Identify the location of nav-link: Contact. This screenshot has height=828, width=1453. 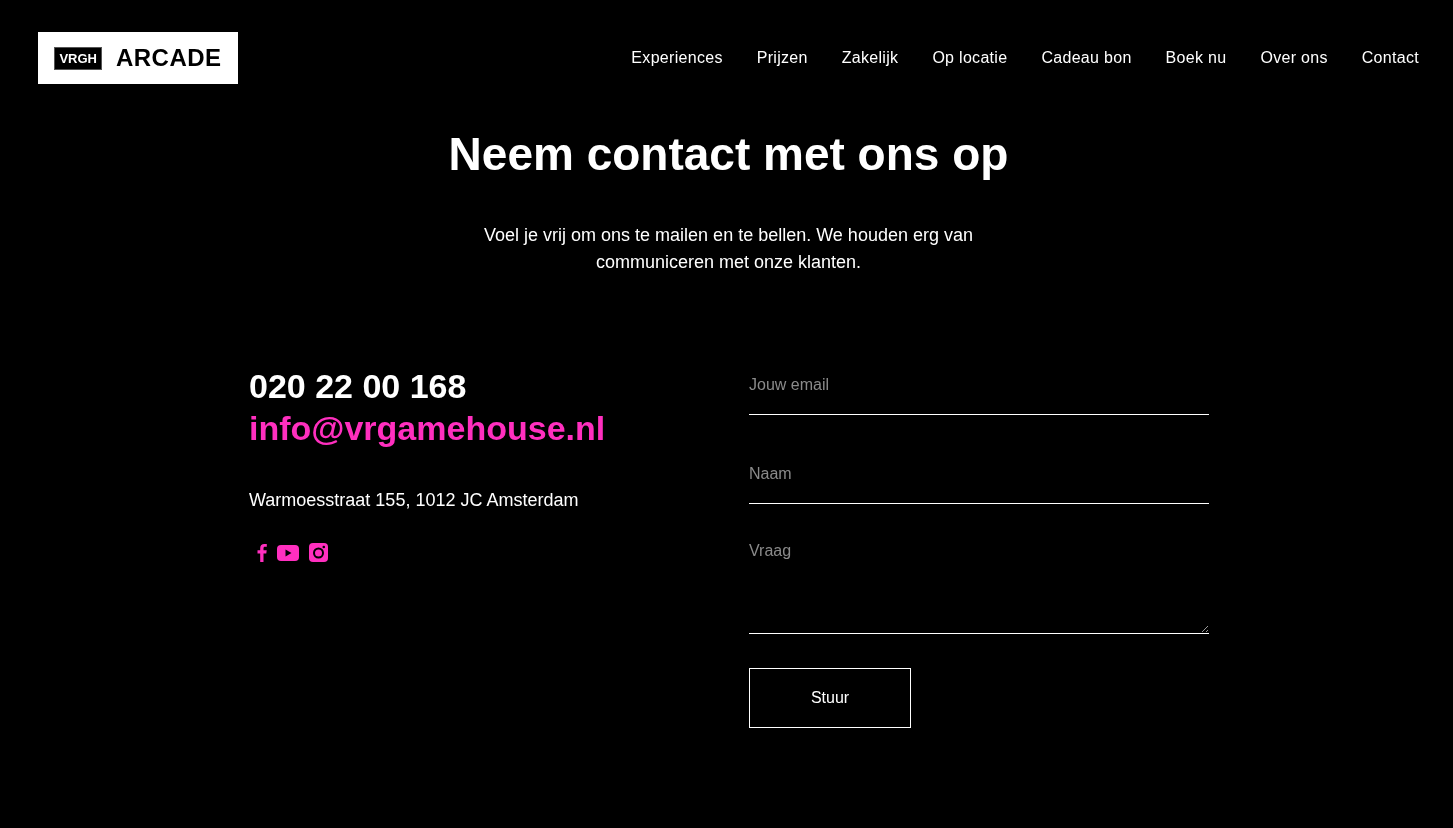
(1390, 58).